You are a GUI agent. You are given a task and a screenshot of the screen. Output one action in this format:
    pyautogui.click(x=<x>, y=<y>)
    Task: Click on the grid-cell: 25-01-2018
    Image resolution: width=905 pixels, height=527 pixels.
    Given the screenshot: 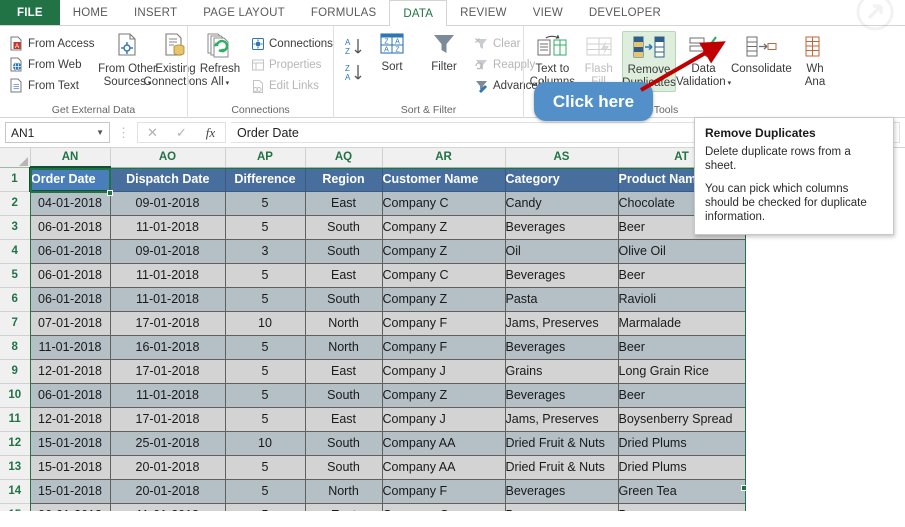 What is the action you would take?
    pyautogui.click(x=167, y=443)
    